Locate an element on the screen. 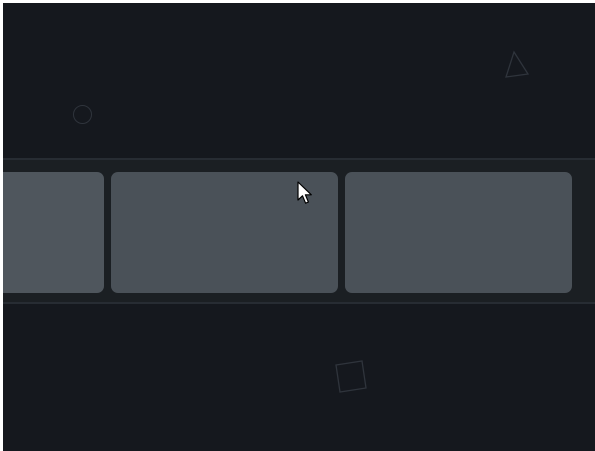  triangle-outline-icon is located at coordinates (517, 64).